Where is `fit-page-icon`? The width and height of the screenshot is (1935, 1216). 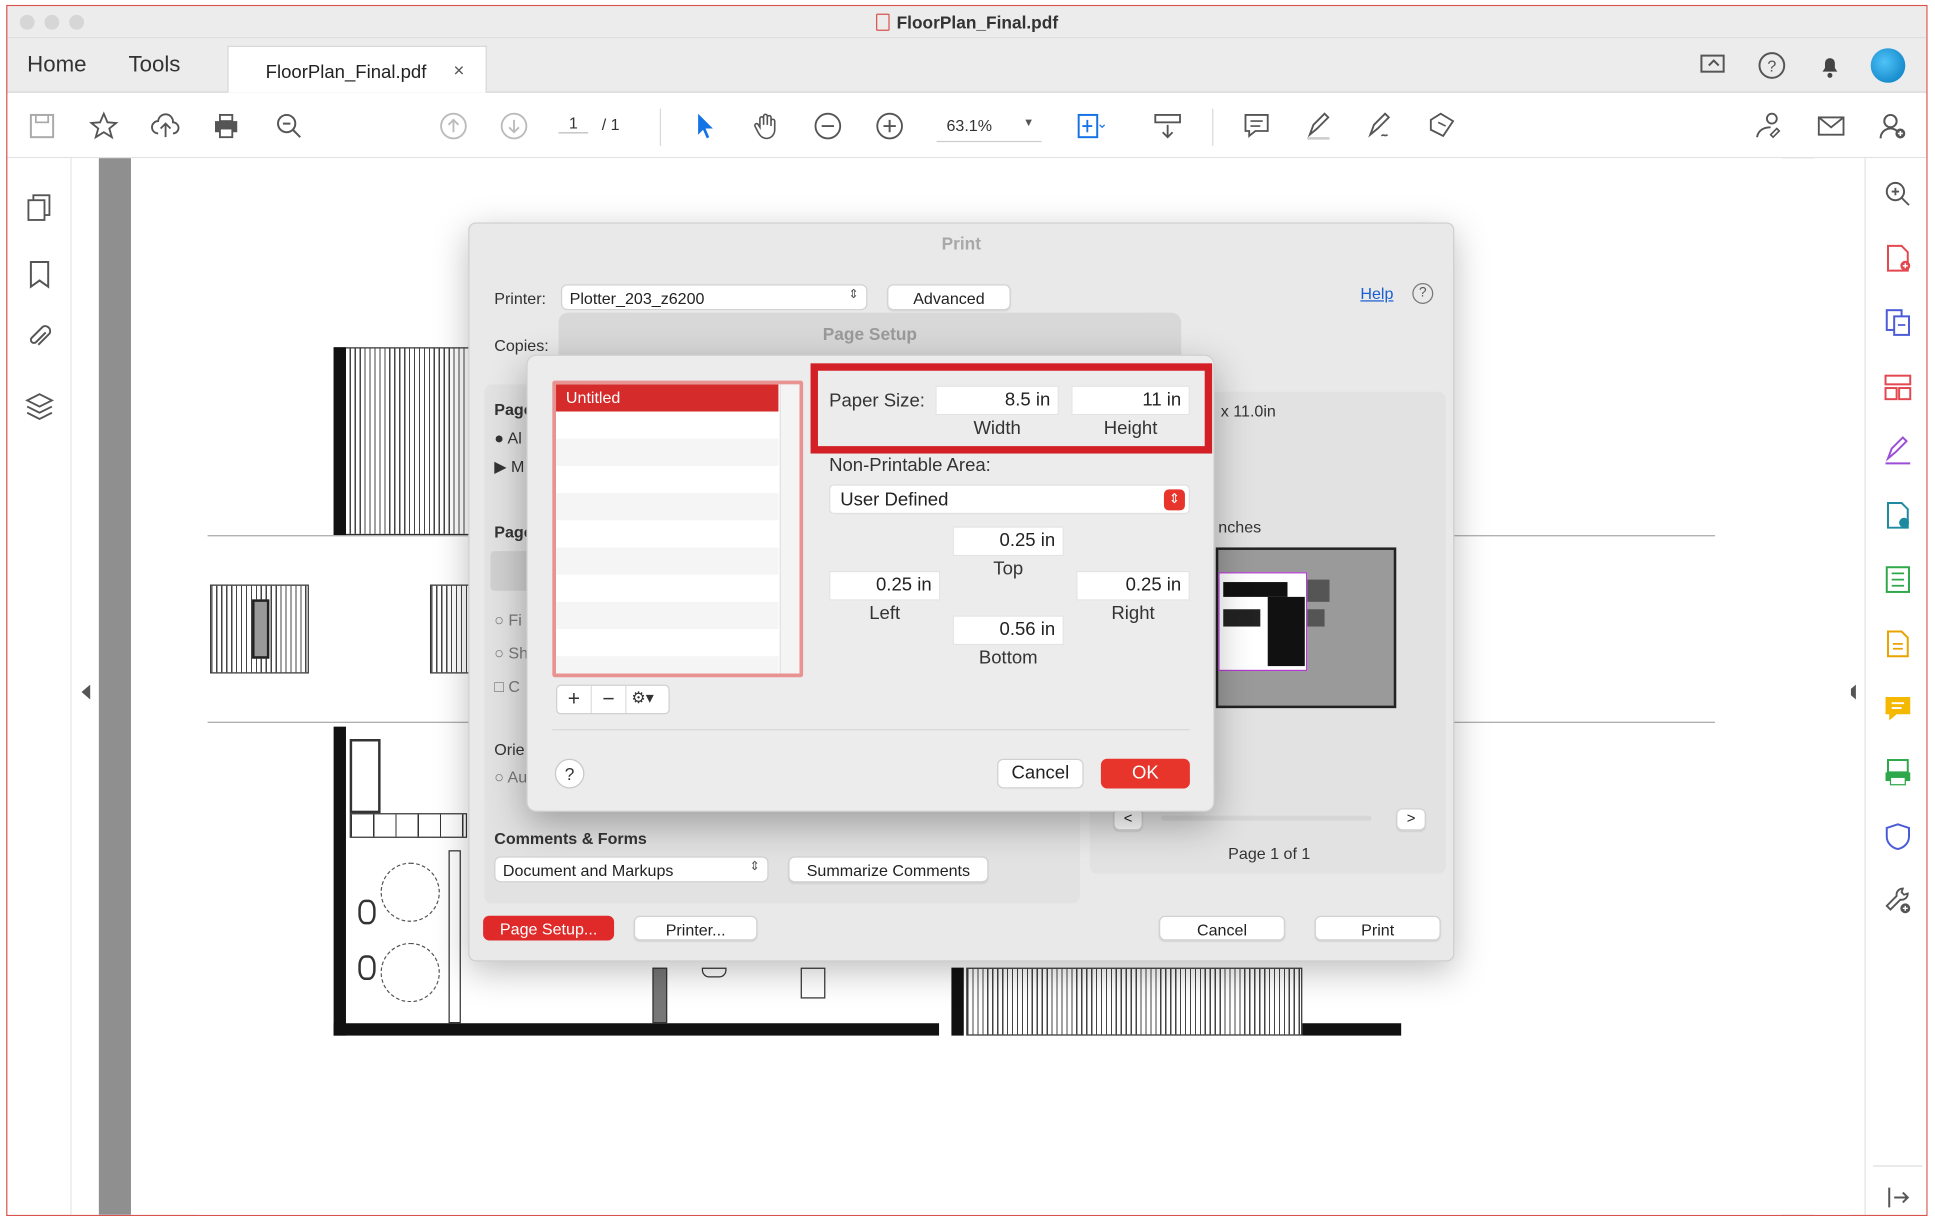
fit-page-icon is located at coordinates (1090, 126).